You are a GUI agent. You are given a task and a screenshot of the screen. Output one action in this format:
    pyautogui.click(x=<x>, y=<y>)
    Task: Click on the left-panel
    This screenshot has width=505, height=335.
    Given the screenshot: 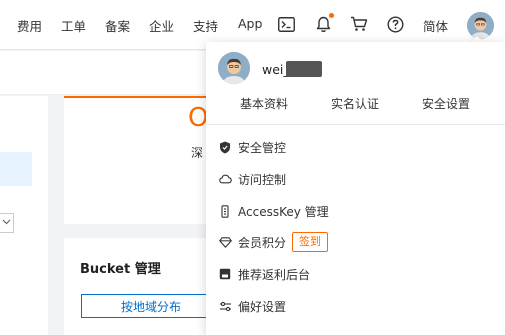 What is the action you would take?
    pyautogui.click(x=24, y=215)
    